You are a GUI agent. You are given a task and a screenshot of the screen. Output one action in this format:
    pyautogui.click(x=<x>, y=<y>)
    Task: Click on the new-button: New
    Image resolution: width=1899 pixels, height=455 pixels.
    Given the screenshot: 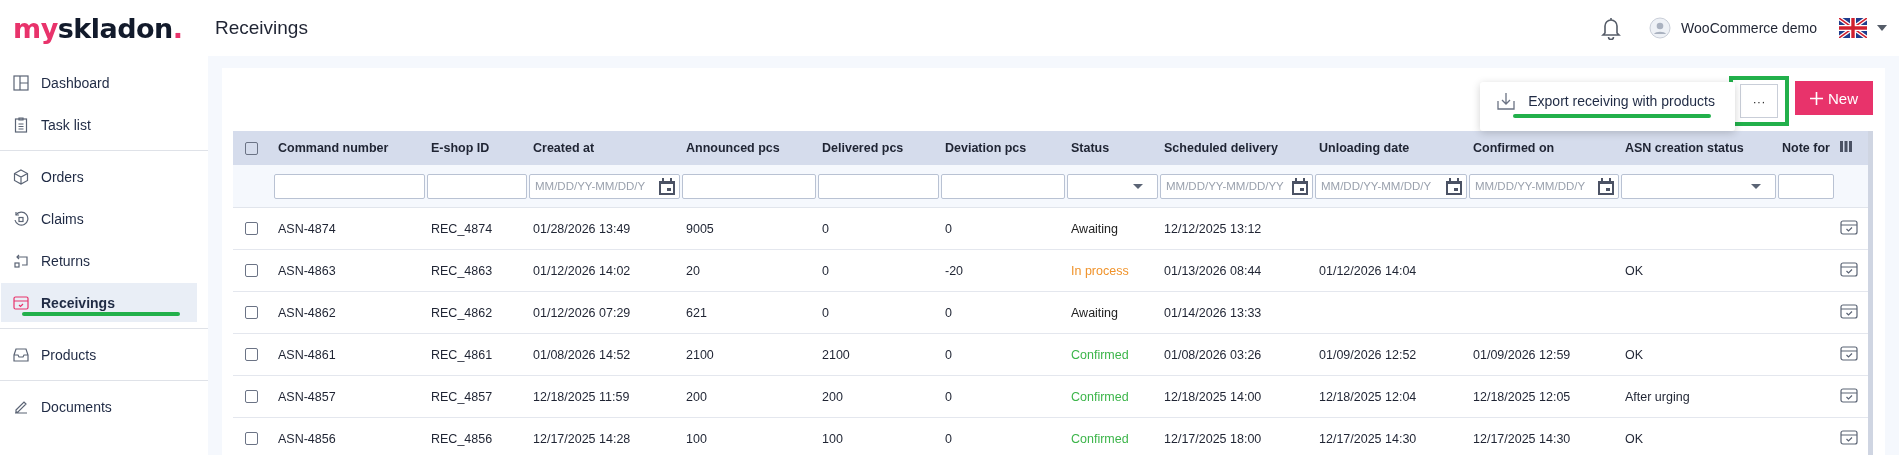 What is the action you would take?
    pyautogui.click(x=1834, y=98)
    